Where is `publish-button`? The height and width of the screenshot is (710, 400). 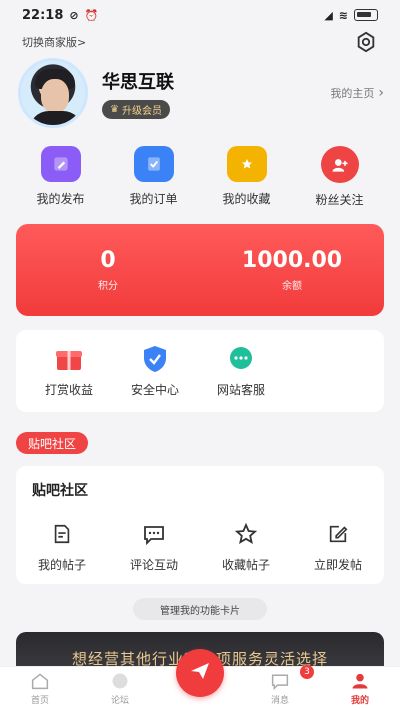 publish-button is located at coordinates (200, 673).